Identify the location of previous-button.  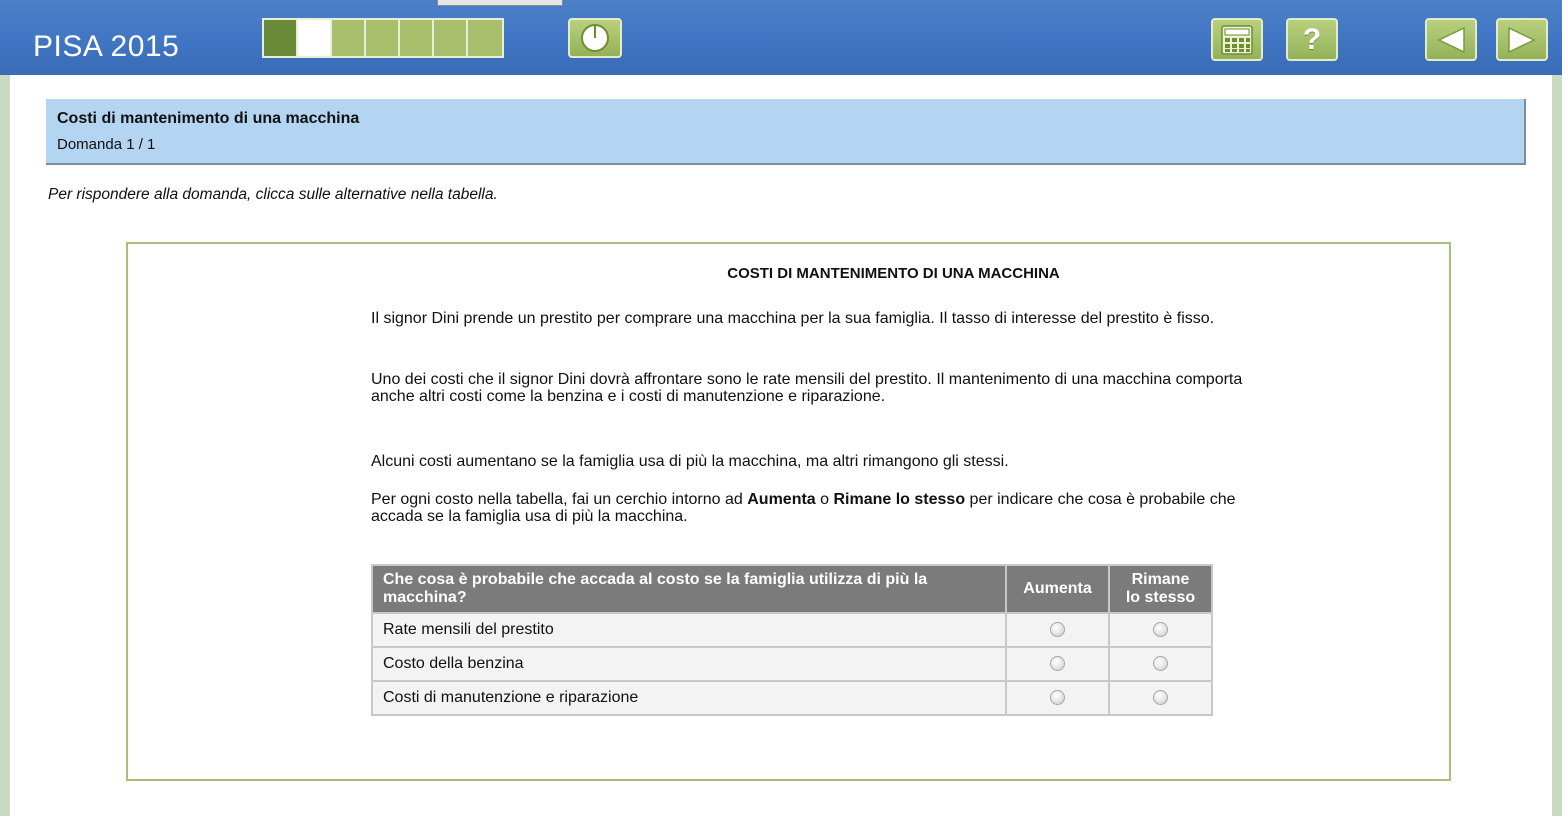
(1451, 39).